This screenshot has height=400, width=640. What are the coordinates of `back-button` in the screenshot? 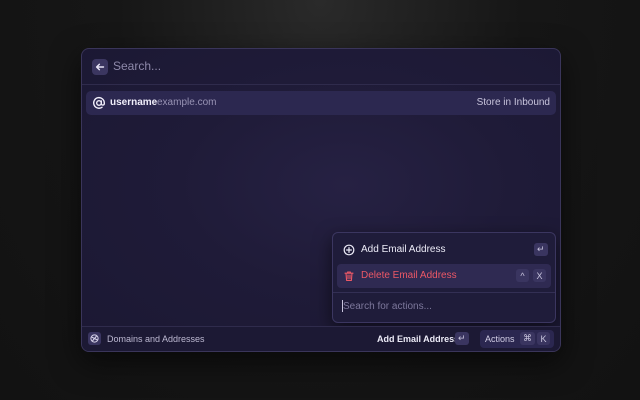 It's located at (100, 67).